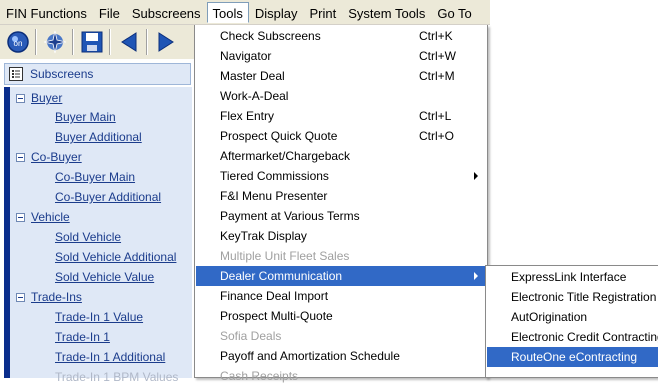 This screenshot has width=658, height=386. Describe the element at coordinates (97, 74) in the screenshot. I see `subscreens-header: Subscreens` at that location.